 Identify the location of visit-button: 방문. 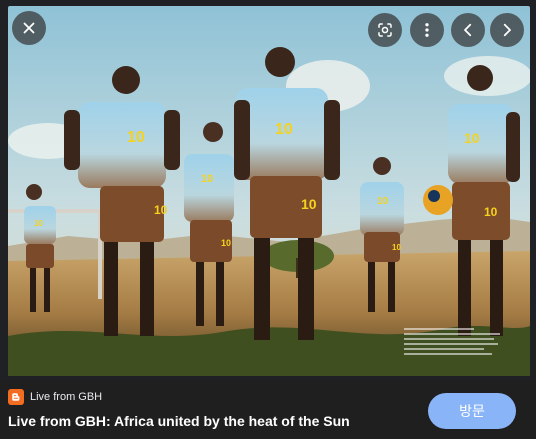
(472, 411).